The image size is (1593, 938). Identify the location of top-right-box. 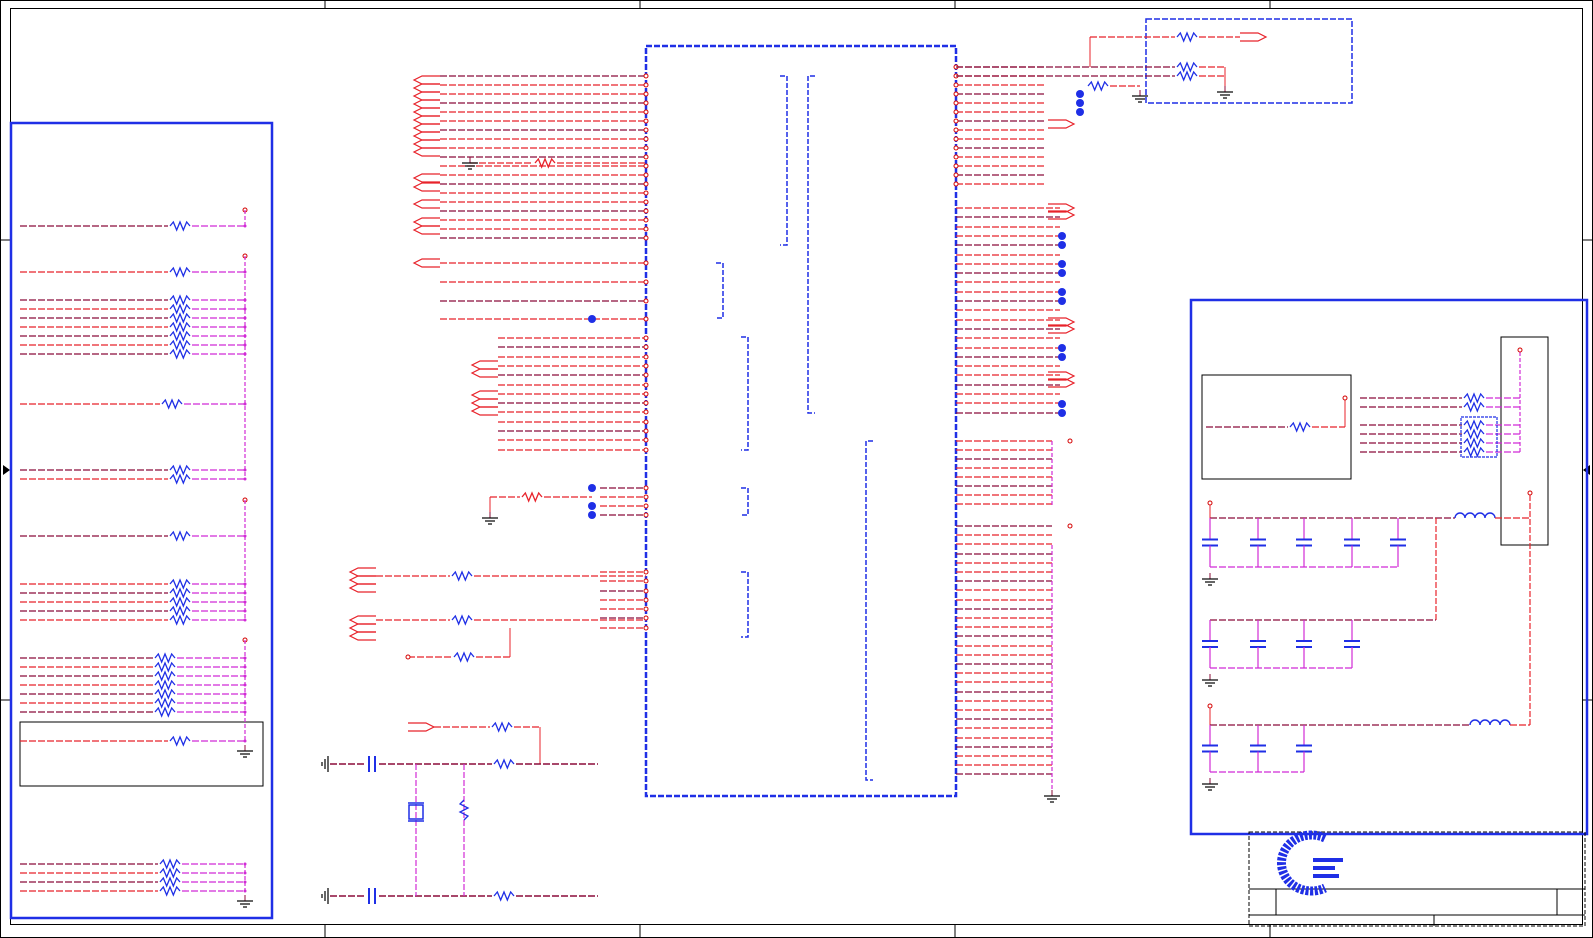
(1249, 61).